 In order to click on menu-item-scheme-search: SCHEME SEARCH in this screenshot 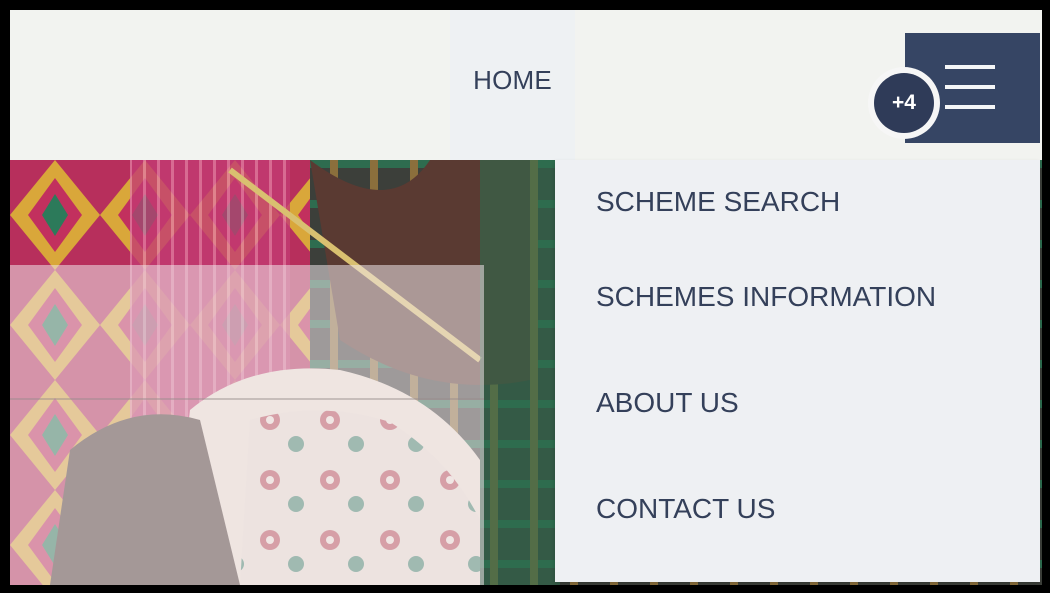, I will do `click(797, 202)`.